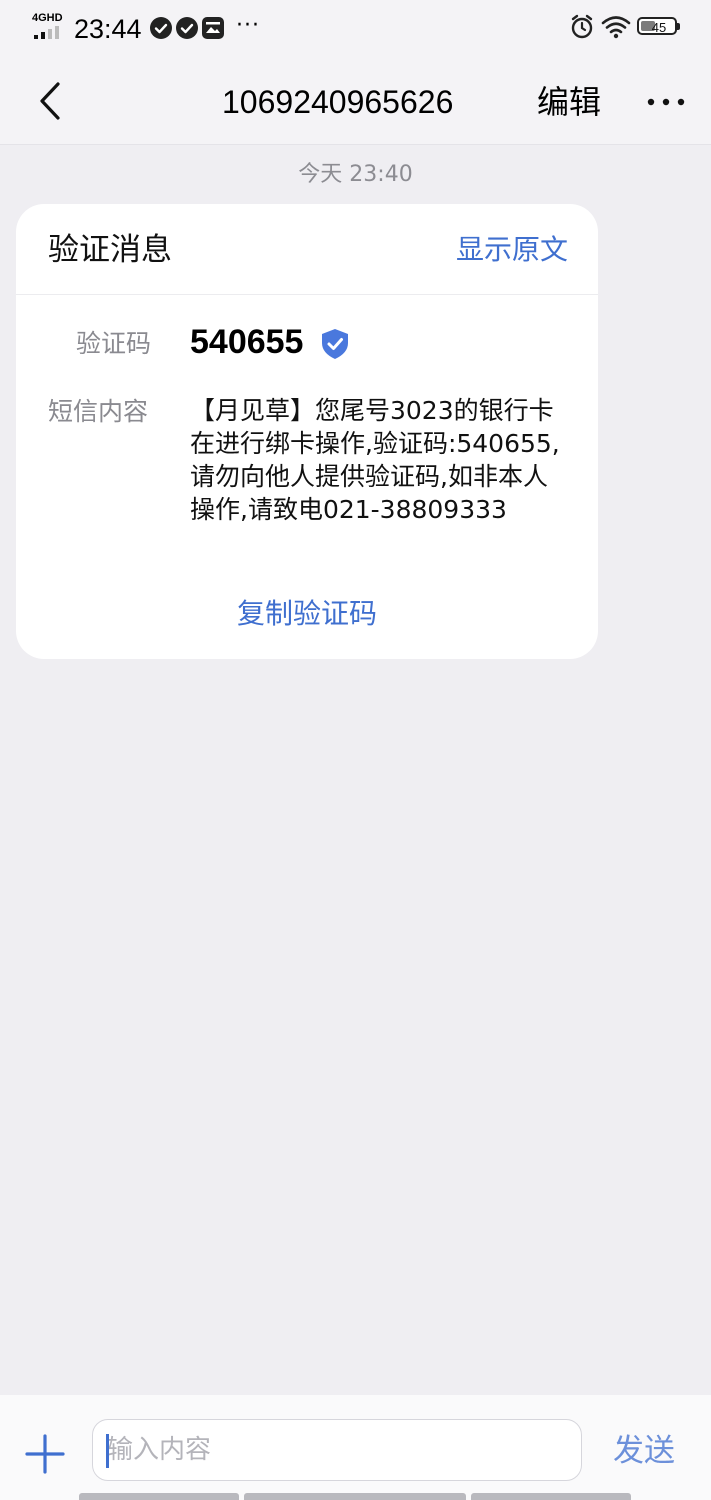 The height and width of the screenshot is (1500, 711). Describe the element at coordinates (110, 250) in the screenshot. I see `card-title: 验证消息` at that location.